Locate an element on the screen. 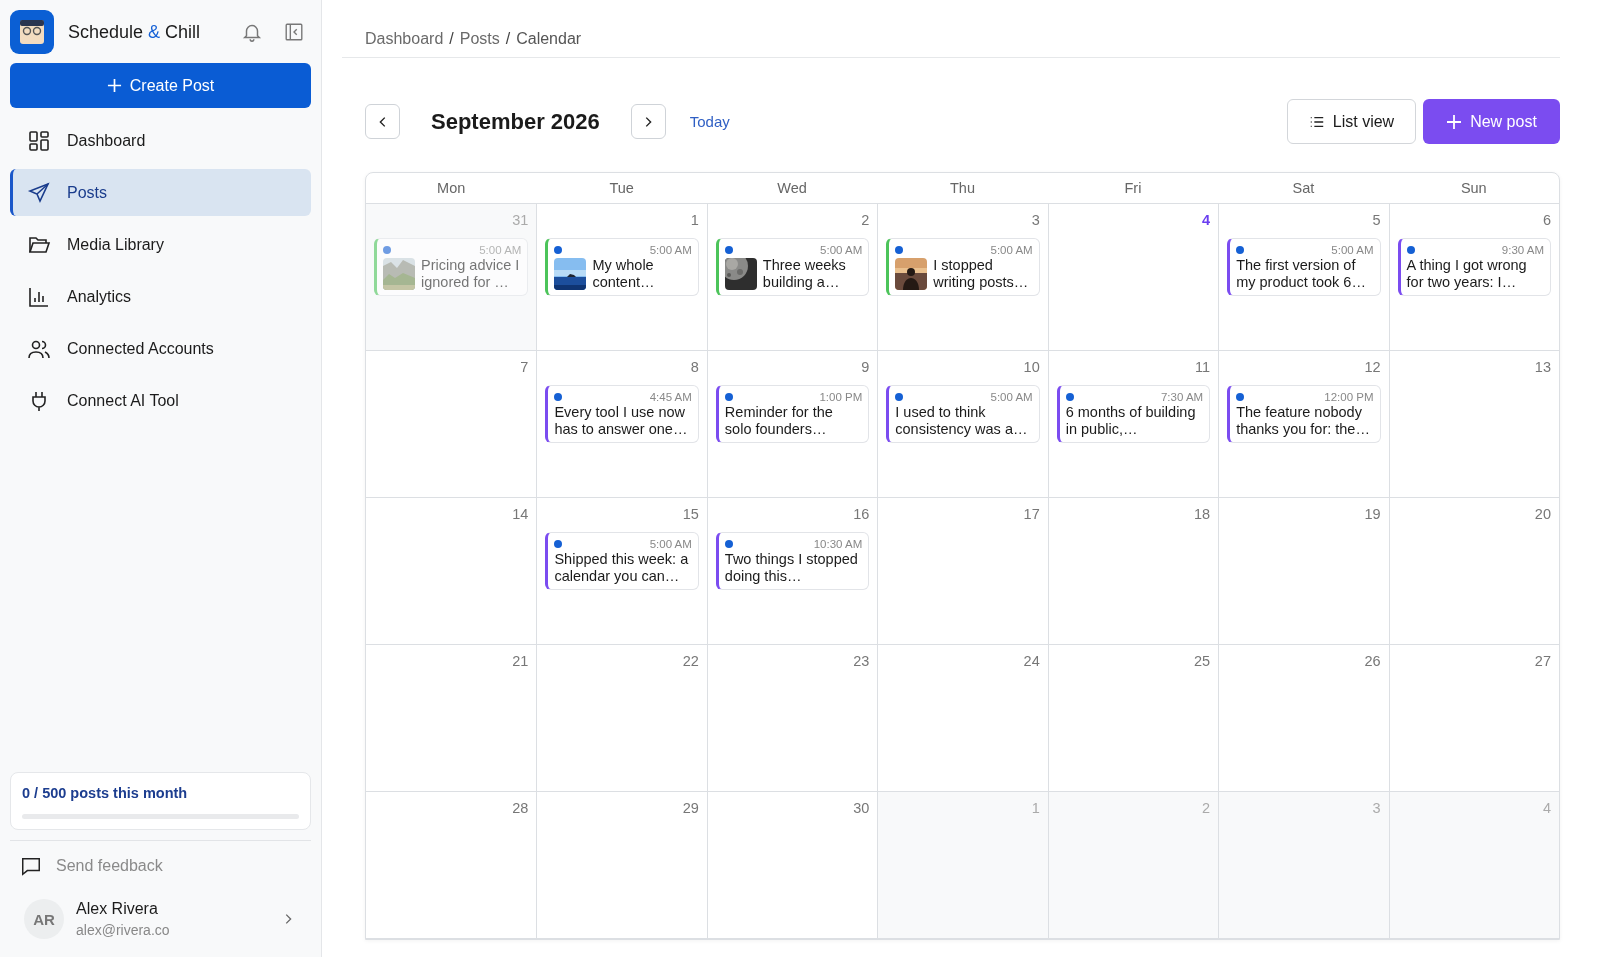 The width and height of the screenshot is (1600, 957). day-number: 13 is located at coordinates (1542, 368).